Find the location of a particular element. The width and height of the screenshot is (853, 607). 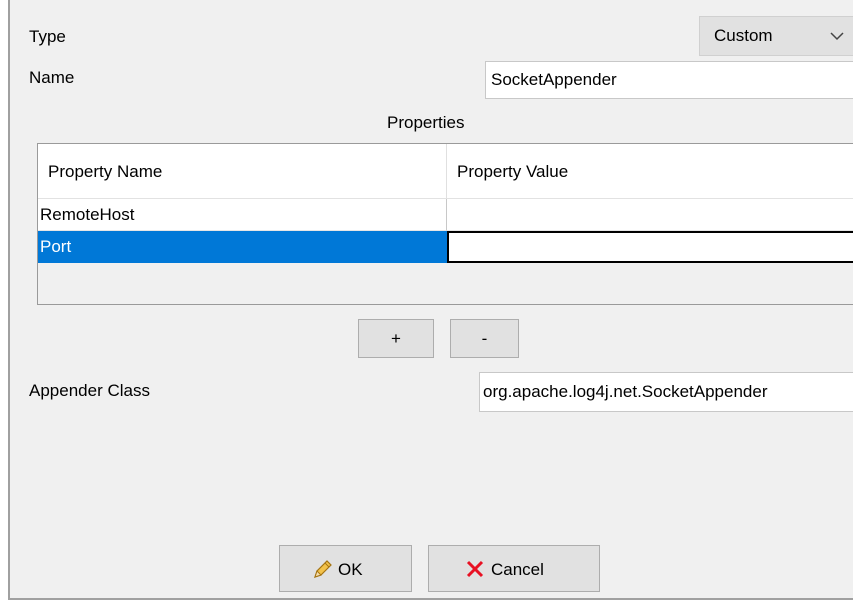

table-header: Property Name Property Value is located at coordinates (445, 171).